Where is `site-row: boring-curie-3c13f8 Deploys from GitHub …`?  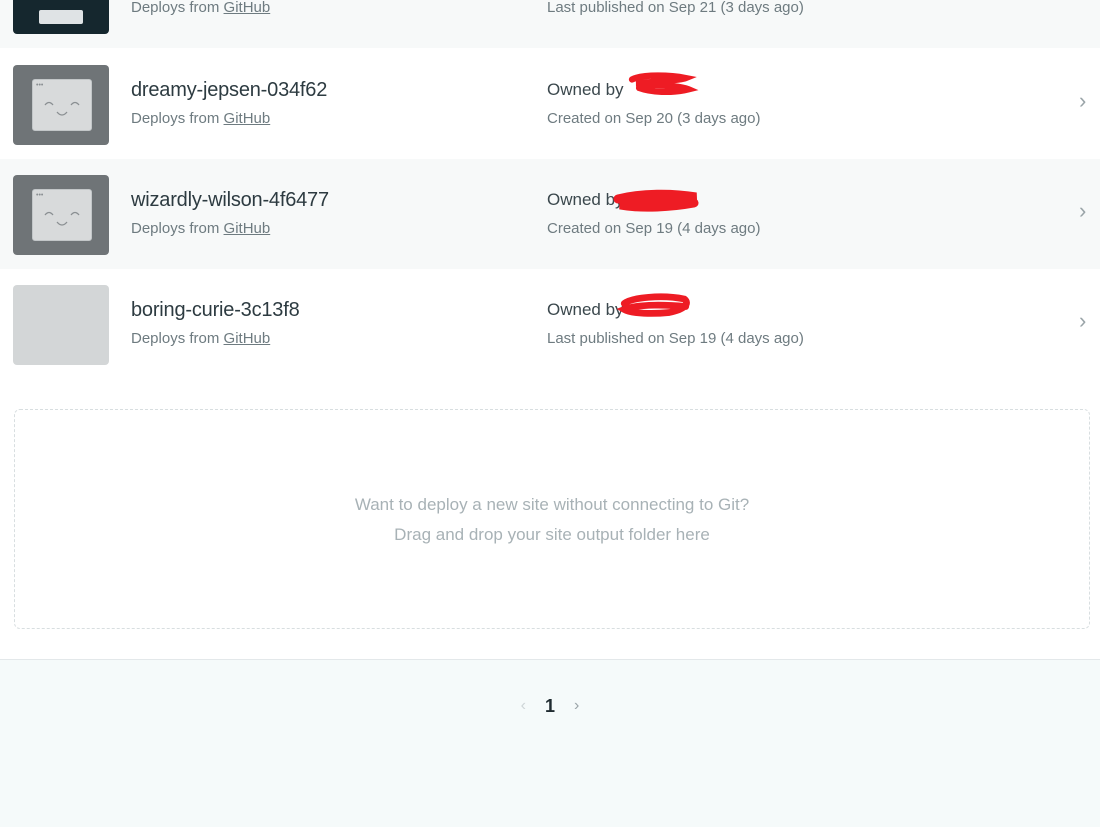
site-row: boring-curie-3c13f8 Deploys from GitHub … is located at coordinates (550, 324).